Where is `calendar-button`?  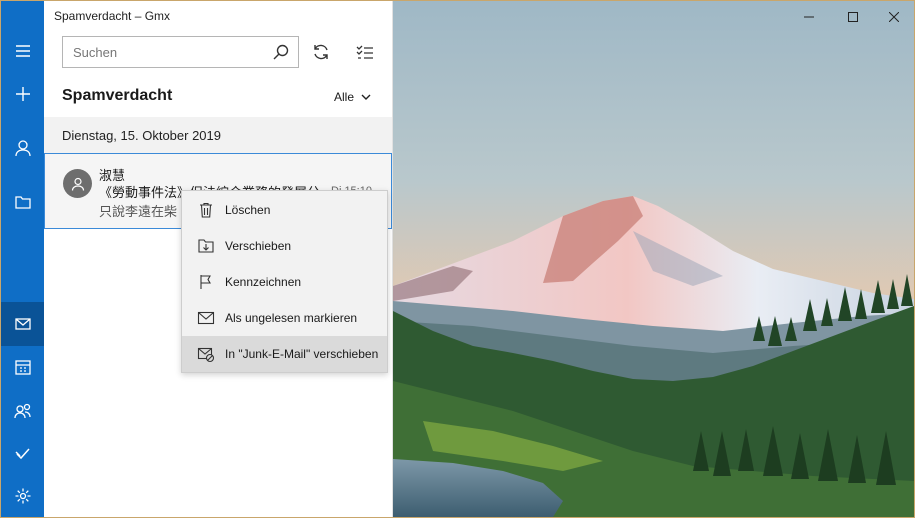 calendar-button is located at coordinates (22, 367).